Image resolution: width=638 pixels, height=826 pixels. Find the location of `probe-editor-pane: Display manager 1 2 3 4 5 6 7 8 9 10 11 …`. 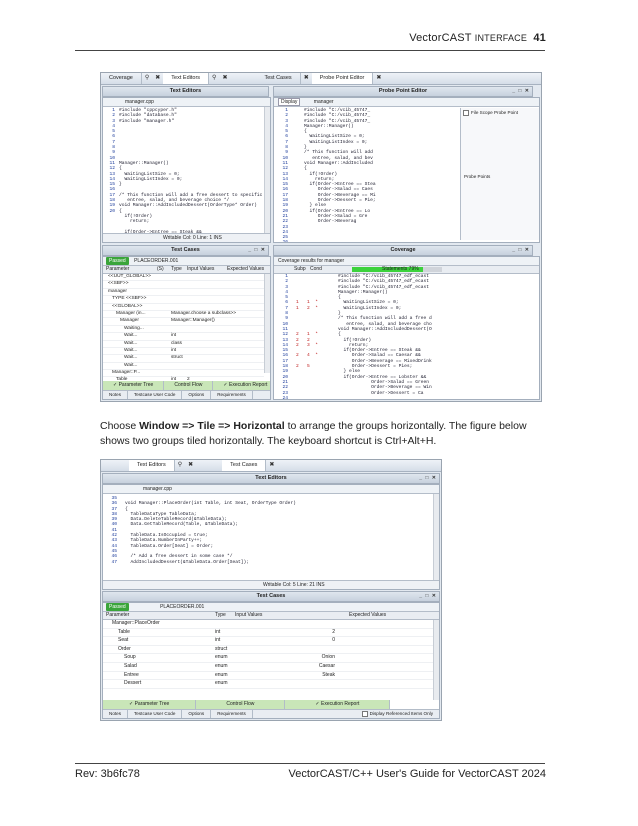

probe-editor-pane: Display manager 1 2 3 4 5 6 7 8 9 10 11 … is located at coordinates (406, 170).